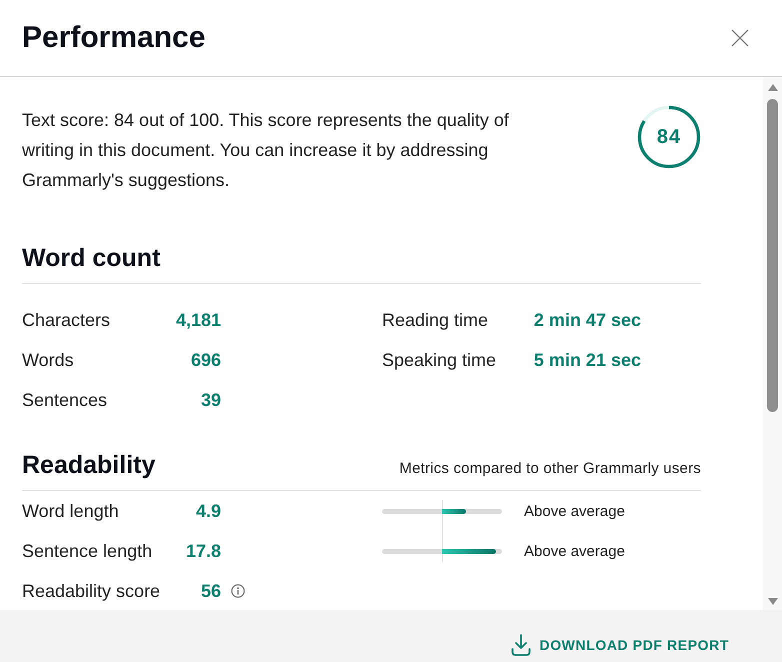 Image resolution: width=782 pixels, height=662 pixels. Describe the element at coordinates (439, 360) in the screenshot. I see `stat-label: Speaking time` at that location.